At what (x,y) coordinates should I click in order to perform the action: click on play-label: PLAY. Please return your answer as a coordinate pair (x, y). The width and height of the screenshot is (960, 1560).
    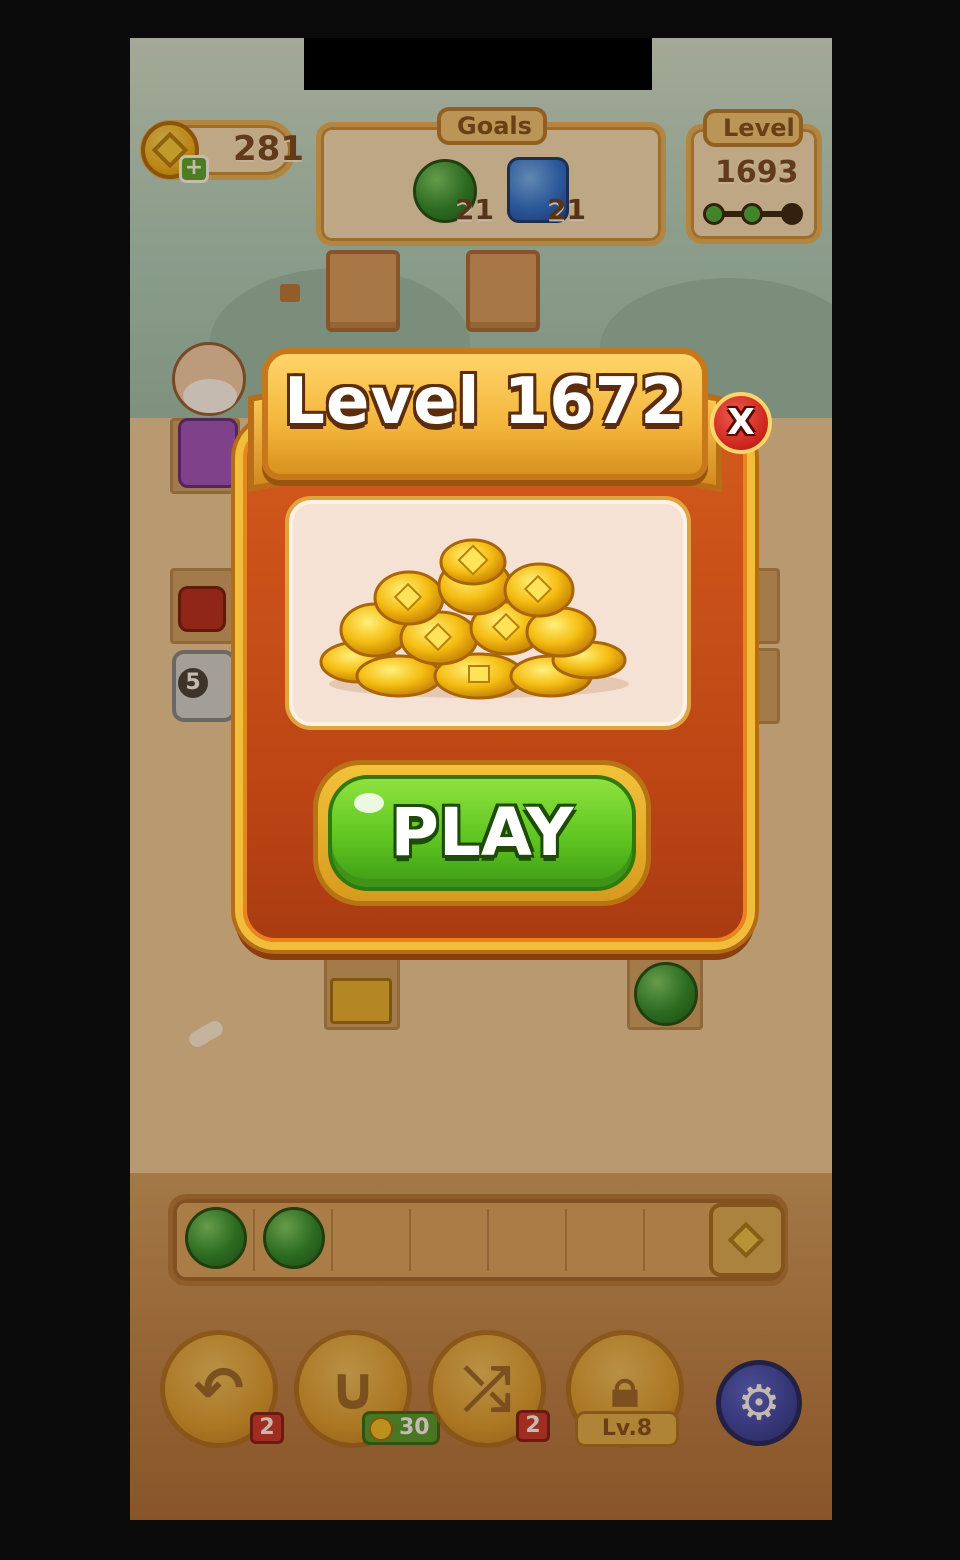
    Looking at the image, I should click on (482, 832).